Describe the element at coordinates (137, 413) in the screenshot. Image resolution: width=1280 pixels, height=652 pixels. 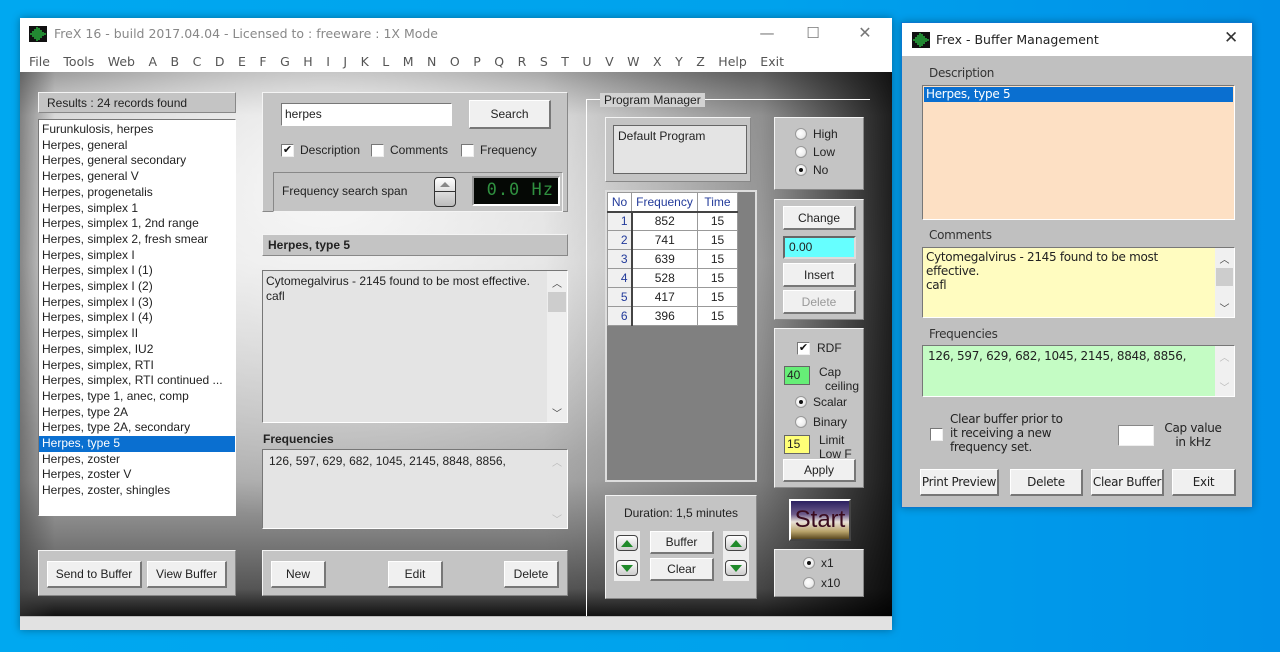
I see `result-list-item: Herpes, type 2A` at that location.